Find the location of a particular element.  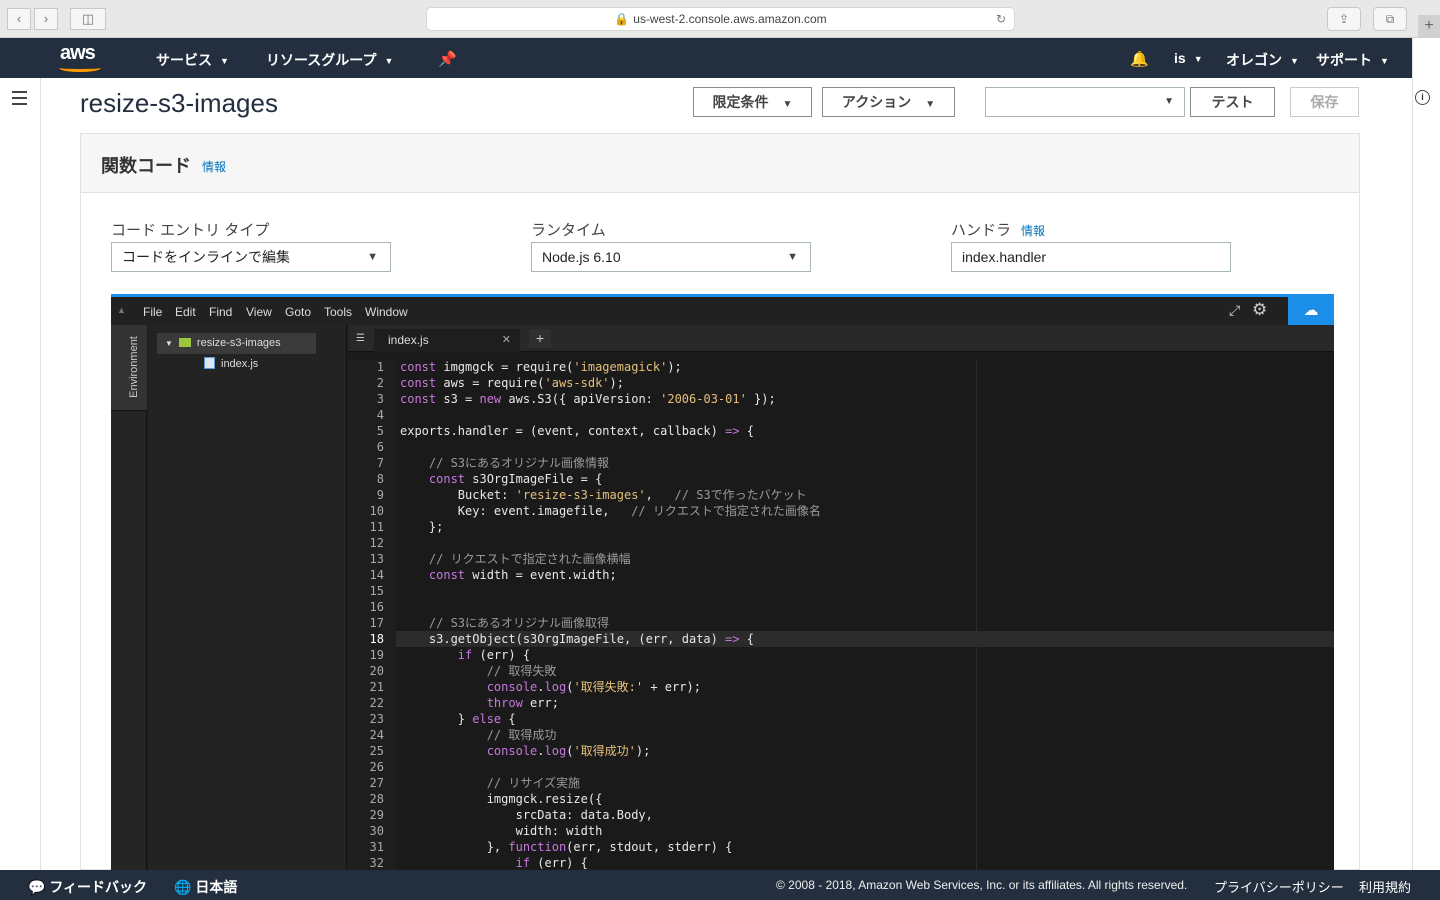

expand-triangle-icon: ▼ is located at coordinates (169, 343).